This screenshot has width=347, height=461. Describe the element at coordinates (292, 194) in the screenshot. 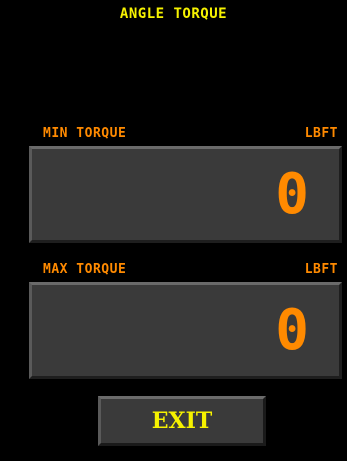

I see `min-torque-value: 0` at that location.